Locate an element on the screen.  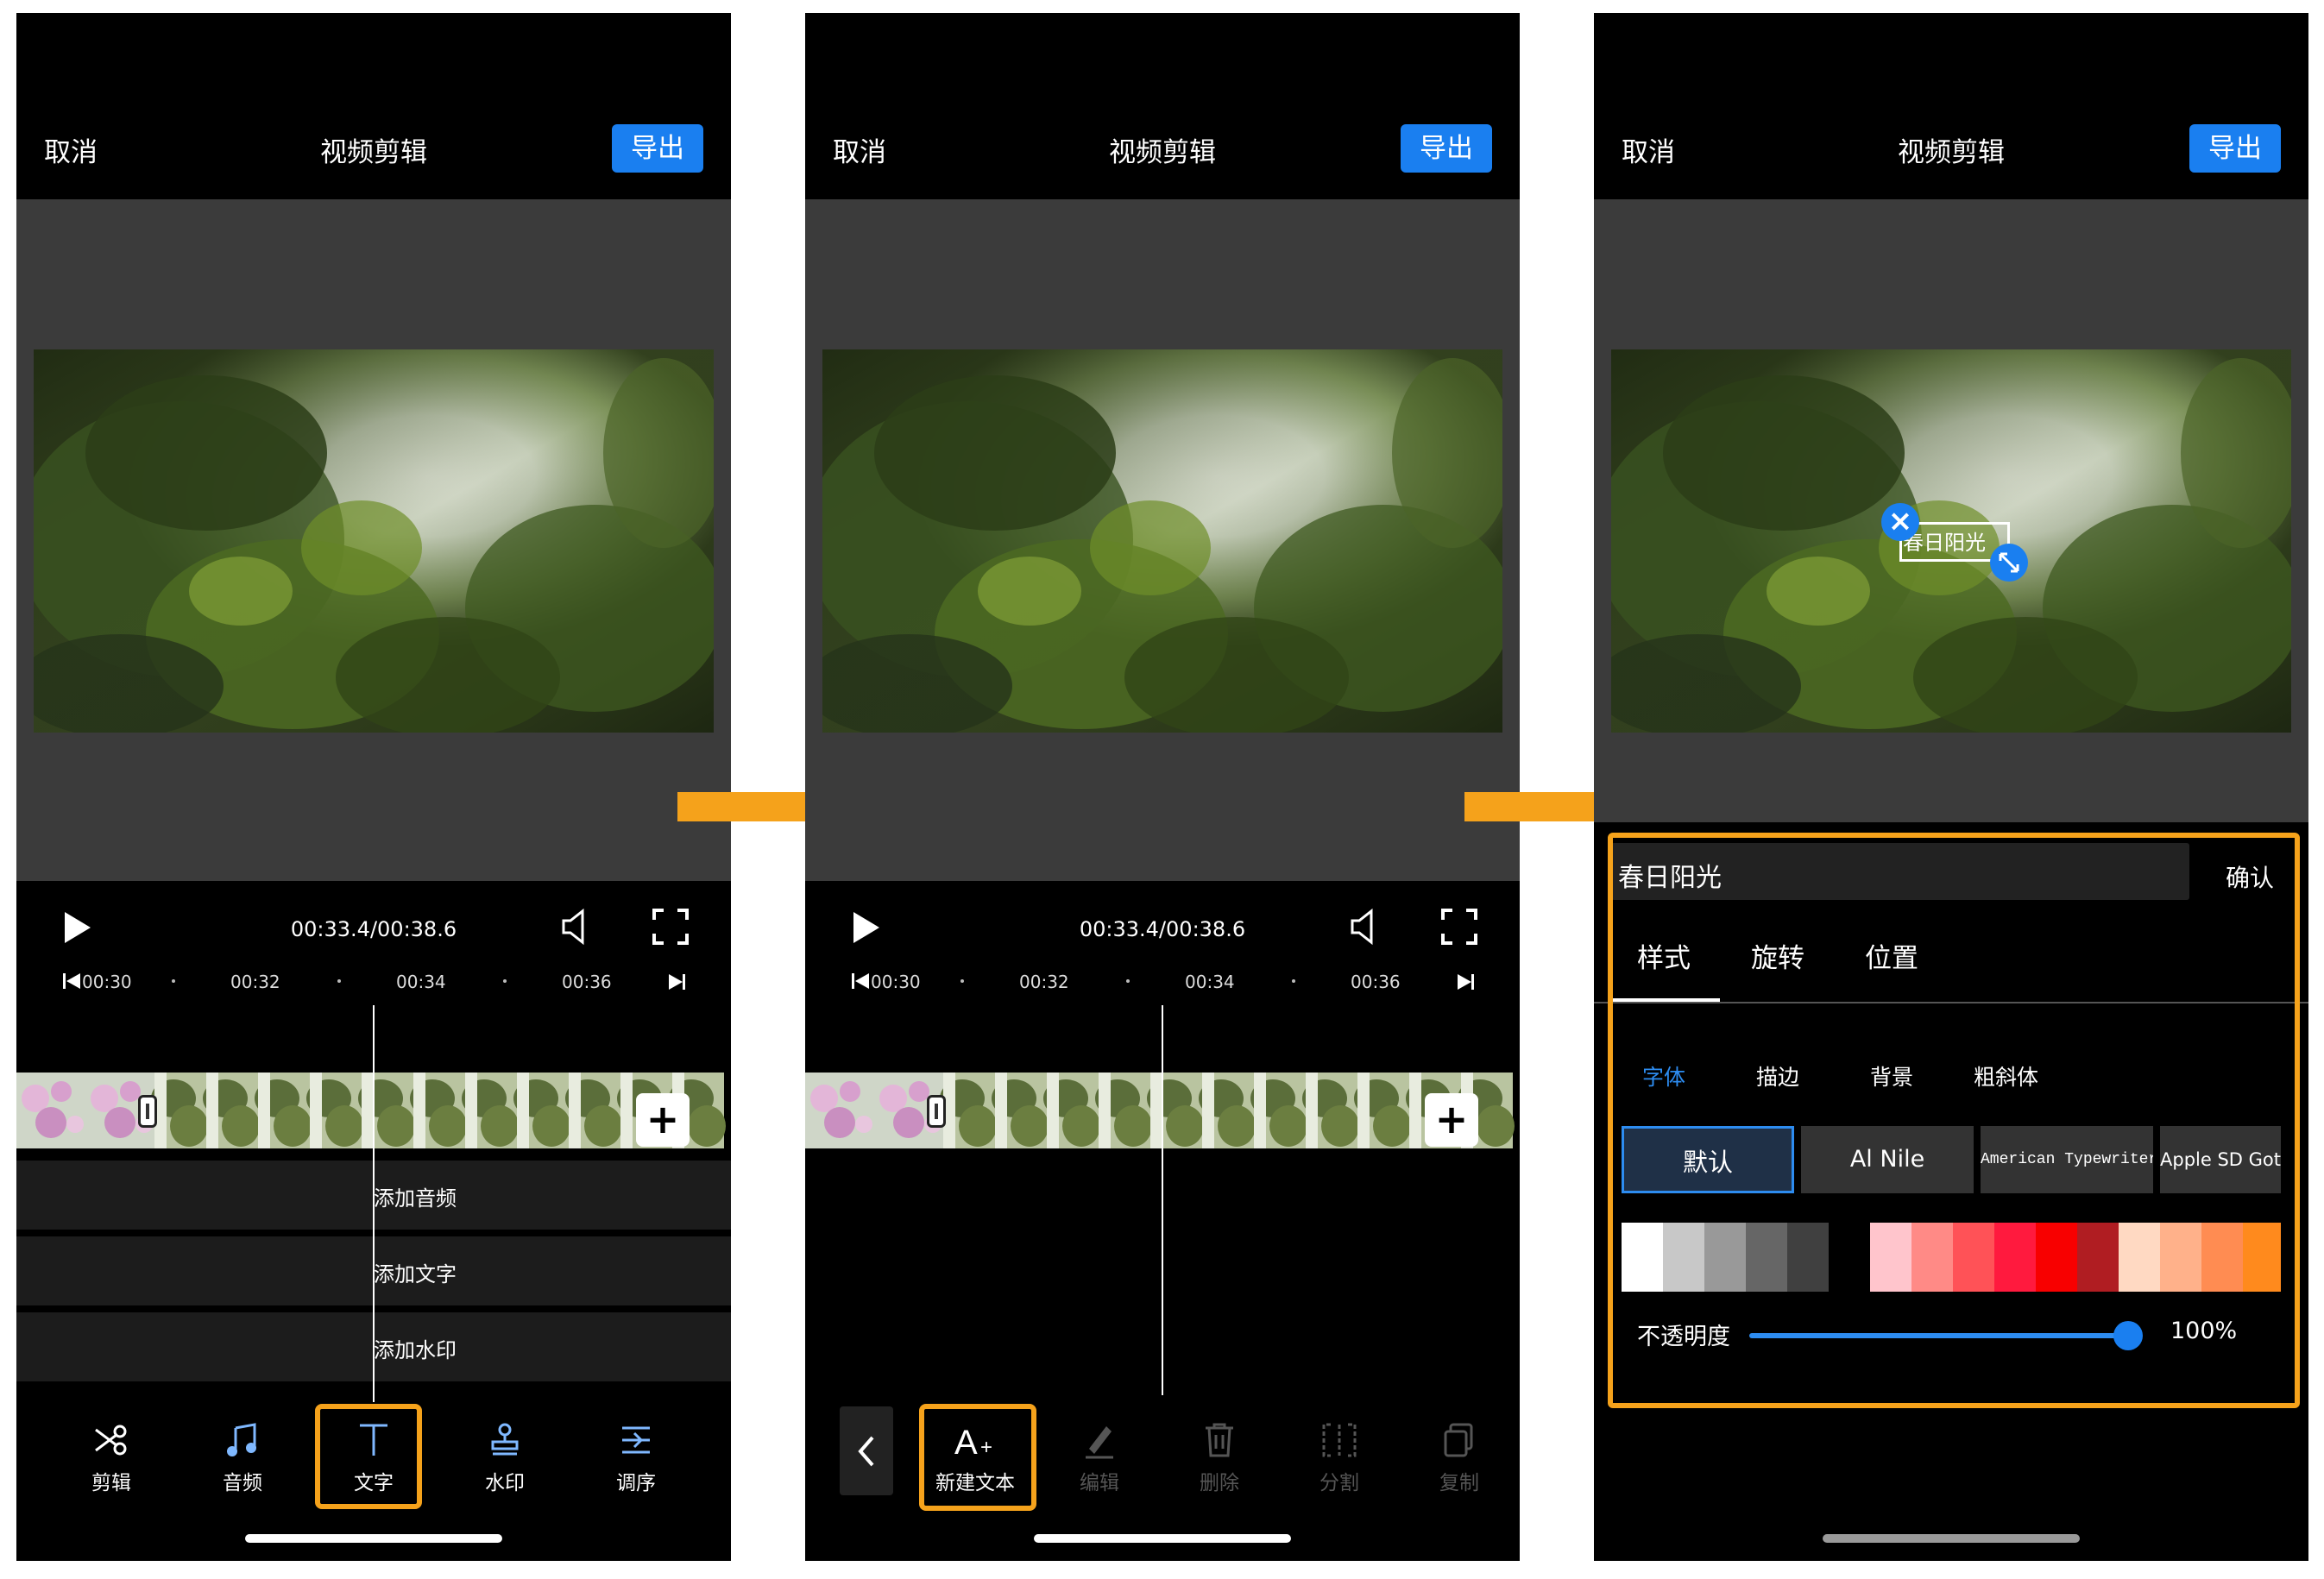
resize-handle is located at coordinates (2009, 563).